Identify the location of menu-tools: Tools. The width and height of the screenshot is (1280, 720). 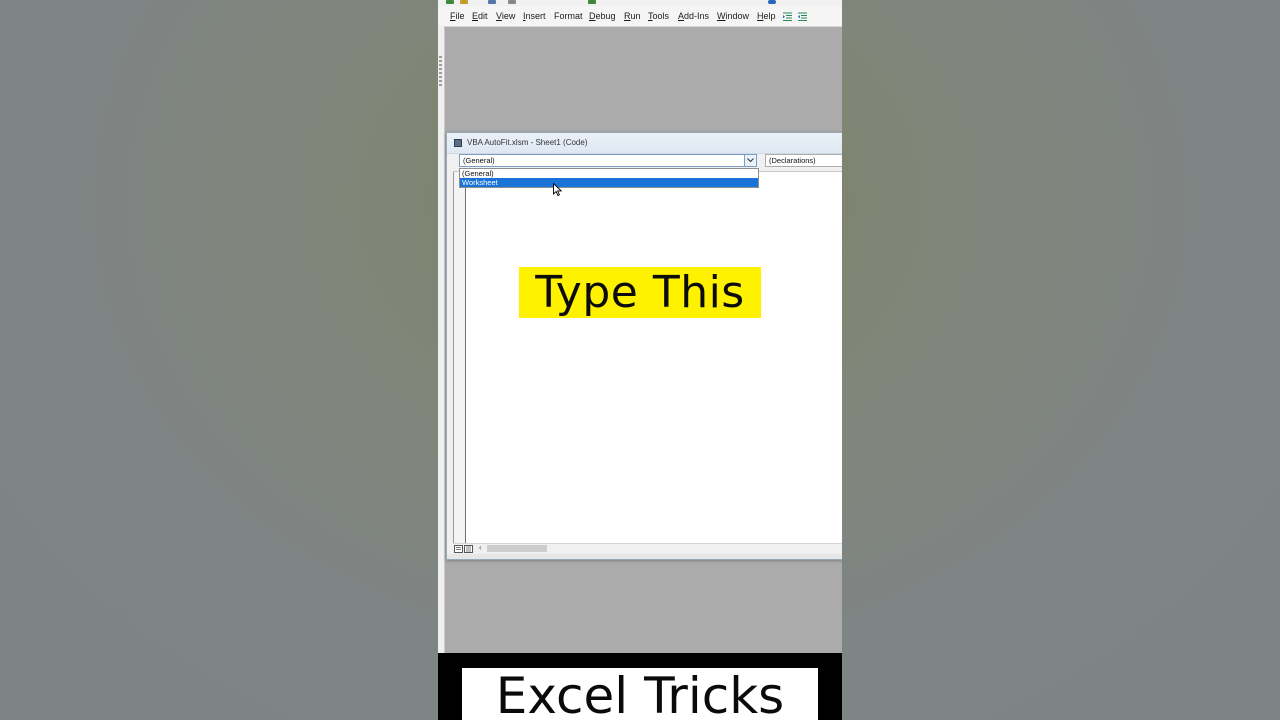
(658, 16).